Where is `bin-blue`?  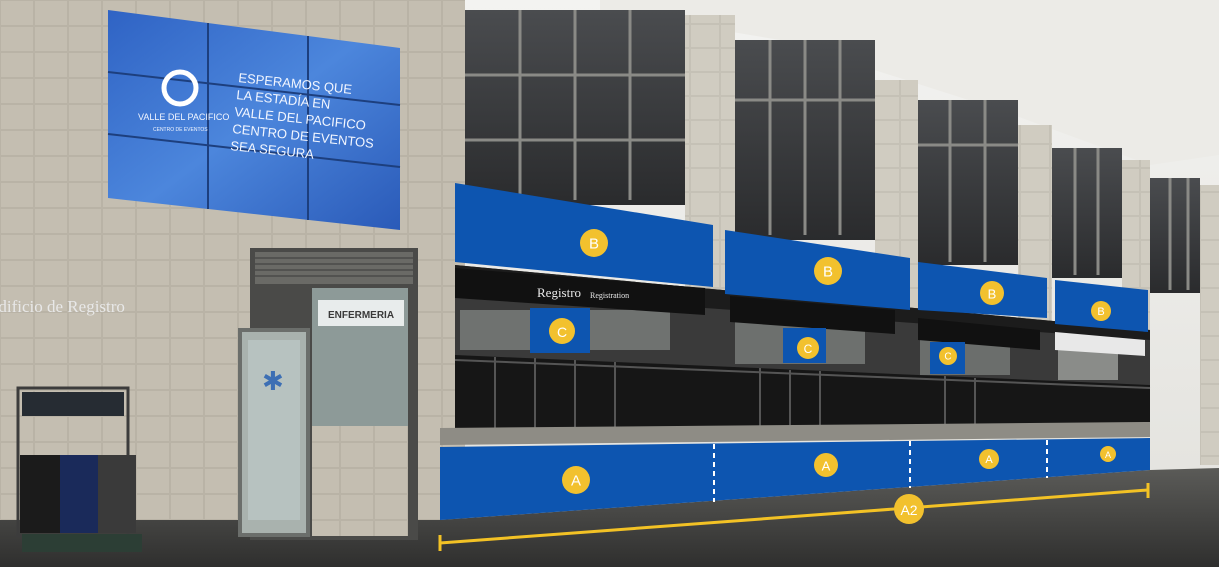
bin-blue is located at coordinates (80, 494).